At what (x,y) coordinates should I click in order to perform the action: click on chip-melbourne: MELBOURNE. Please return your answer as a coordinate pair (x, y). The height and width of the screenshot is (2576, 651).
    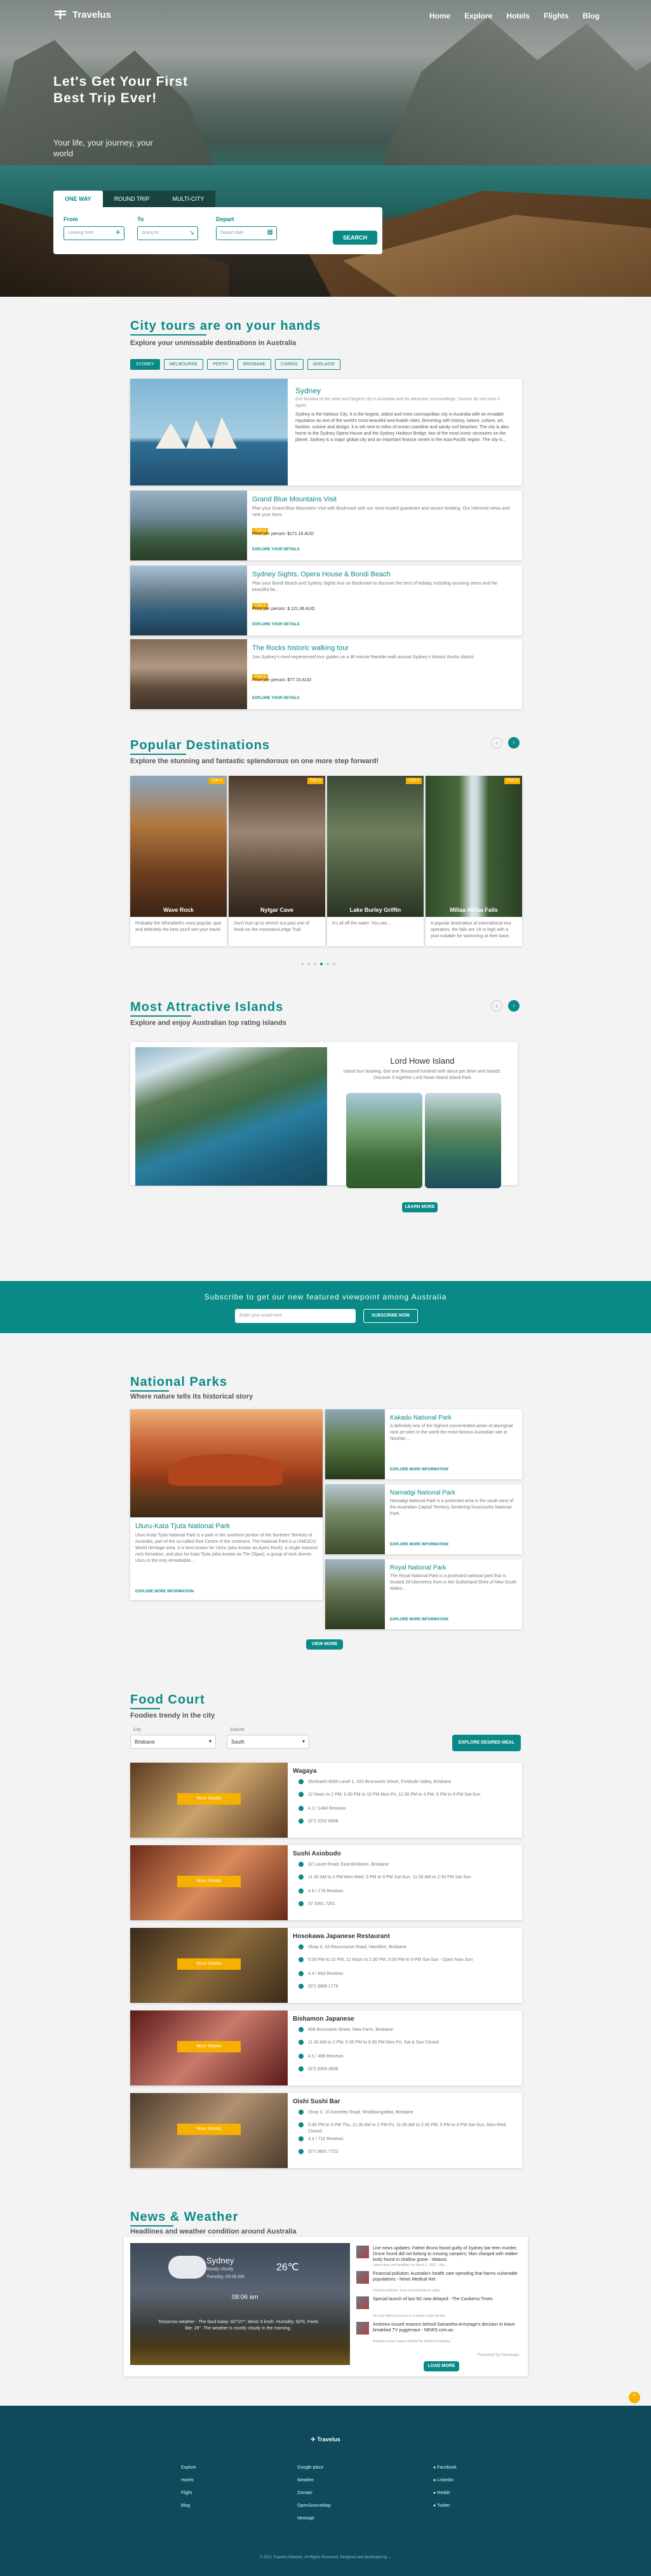
    Looking at the image, I should click on (183, 364).